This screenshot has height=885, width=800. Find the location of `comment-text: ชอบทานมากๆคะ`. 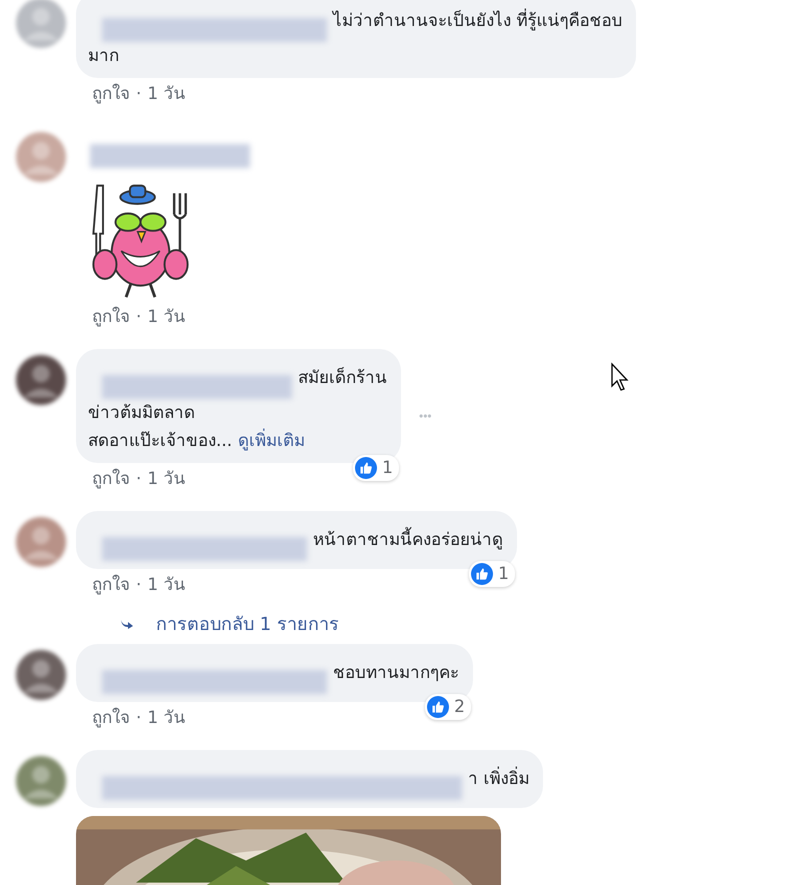

comment-text: ชอบทานมากๆคะ is located at coordinates (396, 673).